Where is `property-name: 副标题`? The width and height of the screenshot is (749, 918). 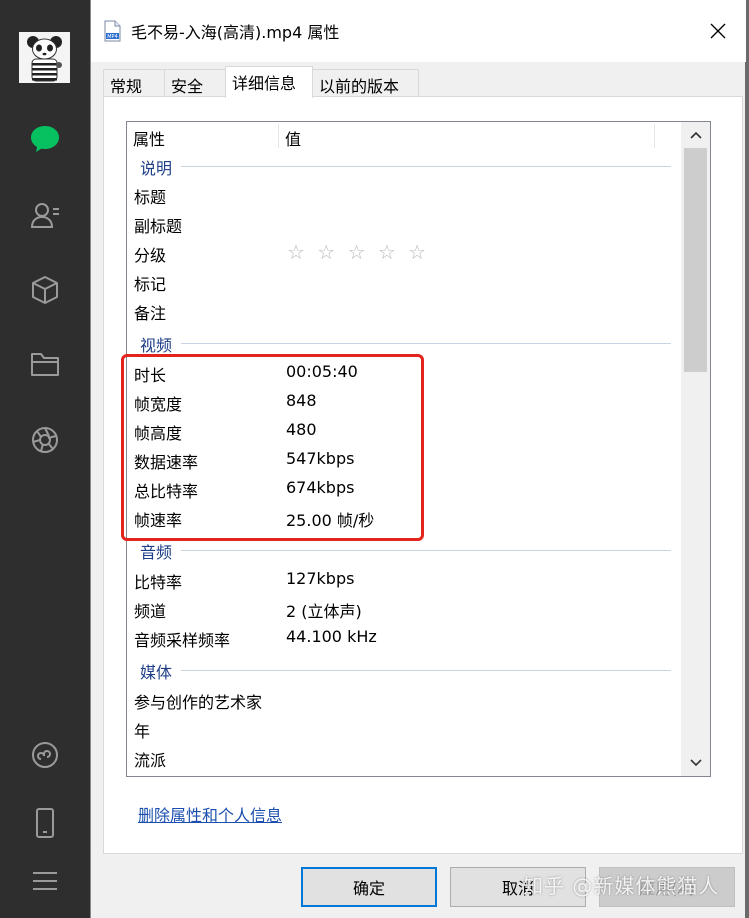 property-name: 副标题 is located at coordinates (158, 226).